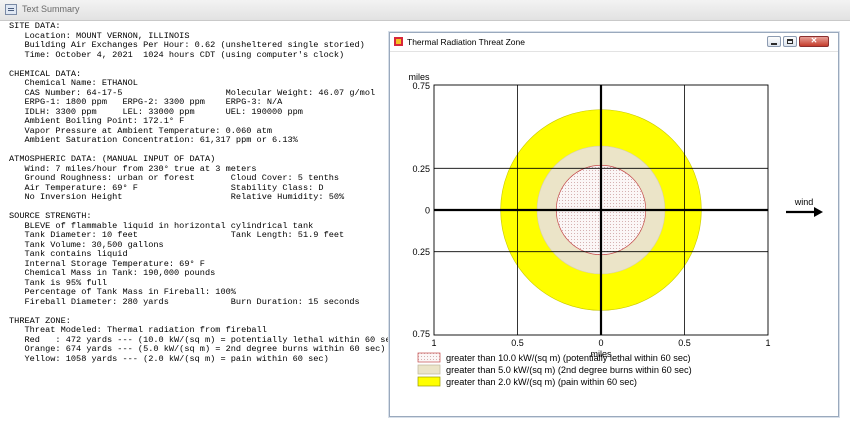 Image resolution: width=850 pixels, height=423 pixels. Describe the element at coordinates (427, 211) in the screenshot. I see `y-tick-label: 0` at that location.